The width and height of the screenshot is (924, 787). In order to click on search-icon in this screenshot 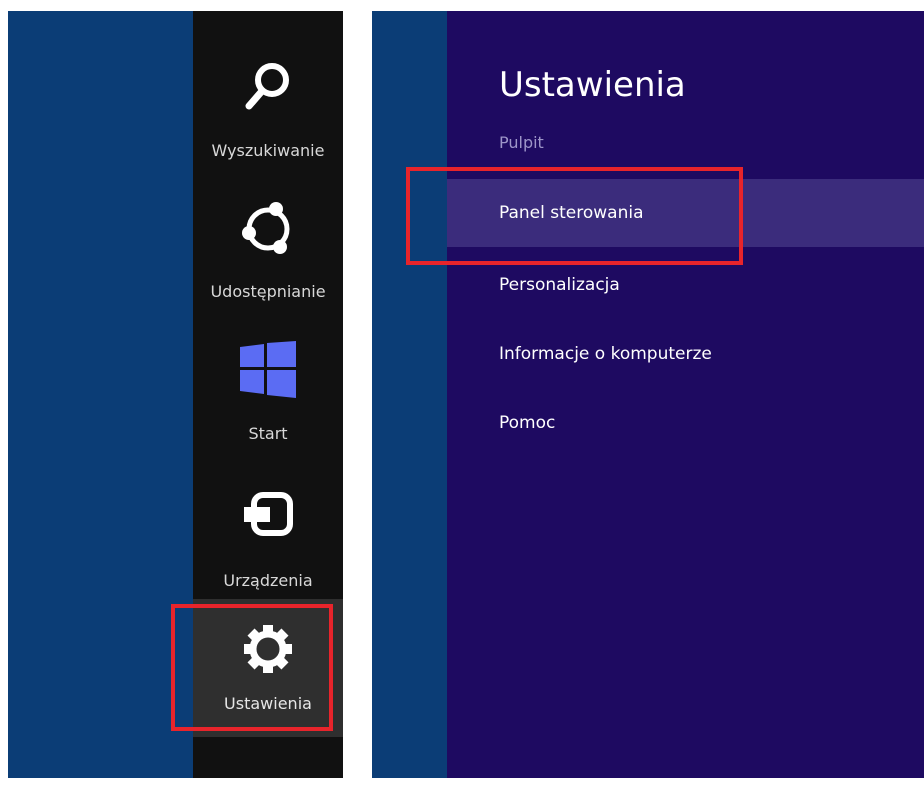, I will do `click(268, 87)`.